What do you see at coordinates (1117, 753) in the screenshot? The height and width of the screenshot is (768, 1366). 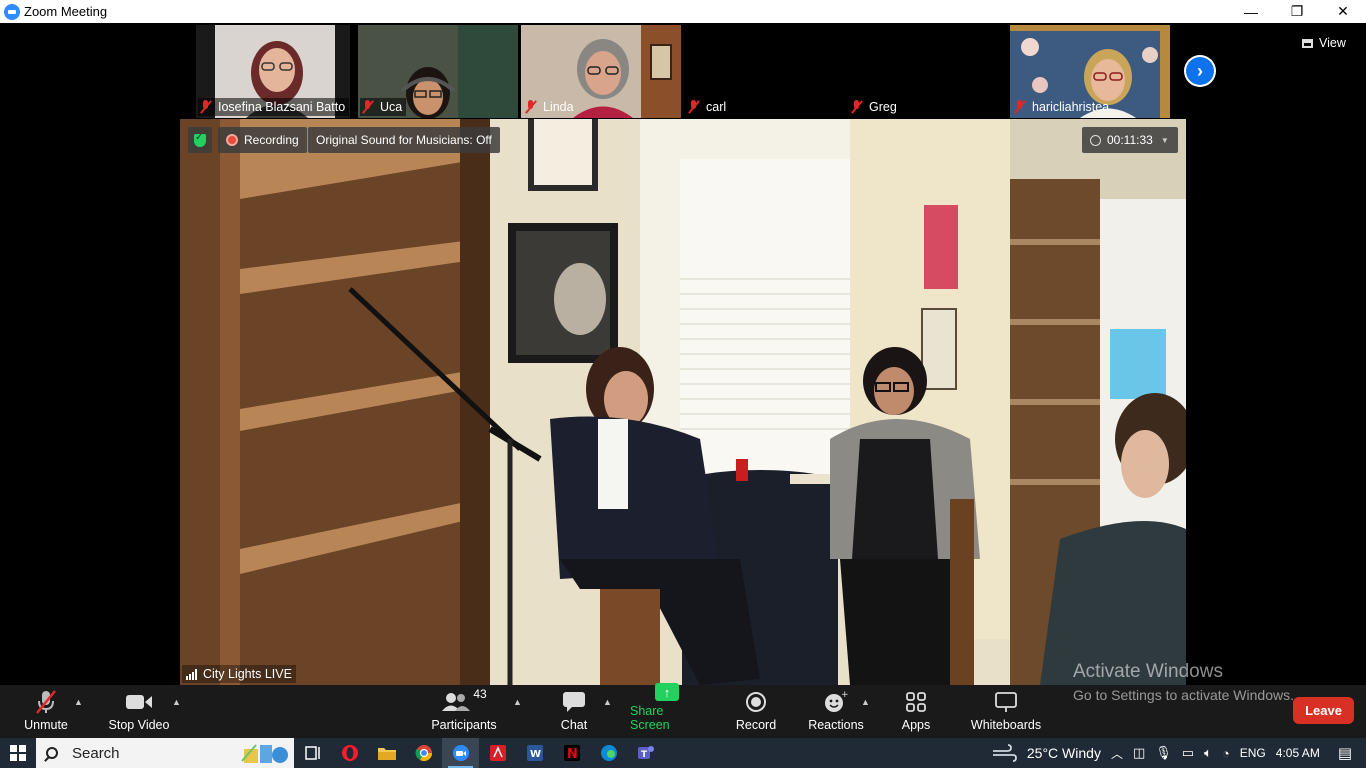 I see `chevron-up-icon: ︿` at bounding box center [1117, 753].